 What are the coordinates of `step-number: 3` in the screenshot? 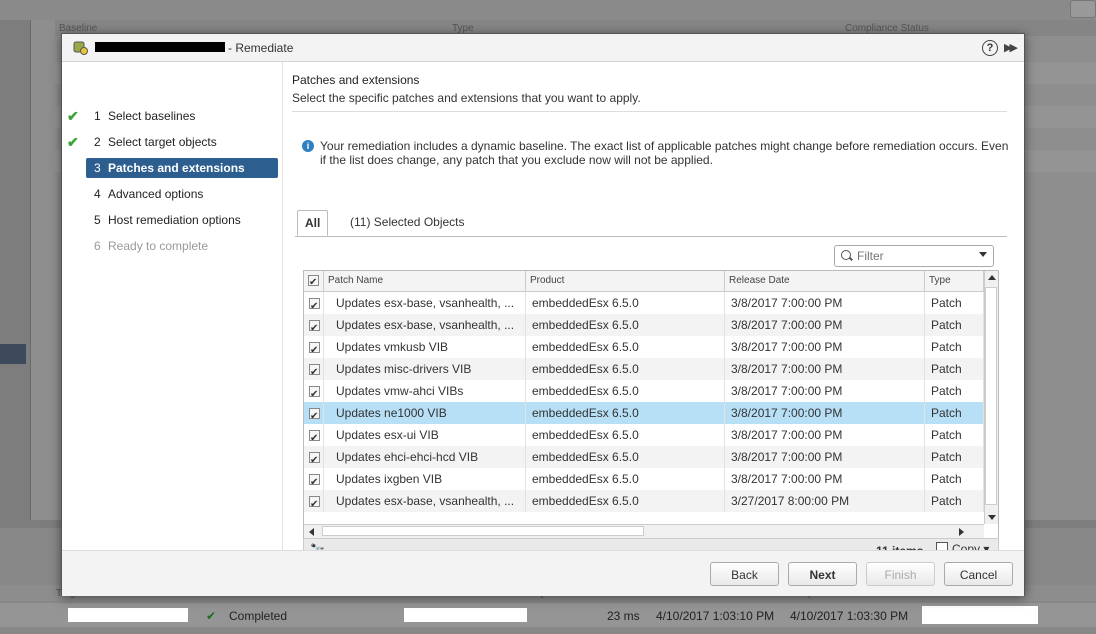 It's located at (97, 168).